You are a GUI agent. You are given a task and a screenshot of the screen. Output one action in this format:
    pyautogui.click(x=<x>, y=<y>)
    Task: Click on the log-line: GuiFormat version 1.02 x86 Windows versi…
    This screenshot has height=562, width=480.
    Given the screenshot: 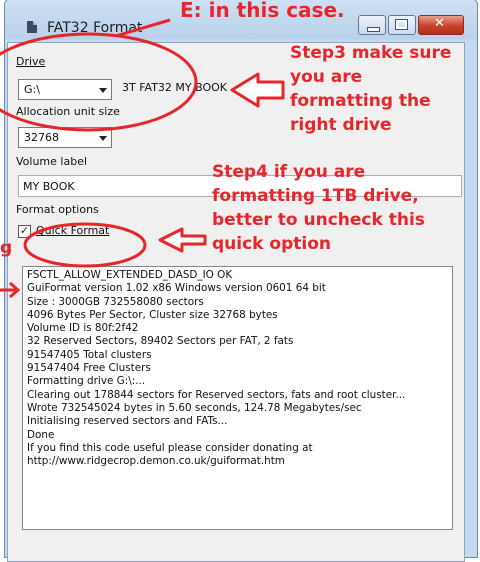 What is the action you would take?
    pyautogui.click(x=176, y=288)
    